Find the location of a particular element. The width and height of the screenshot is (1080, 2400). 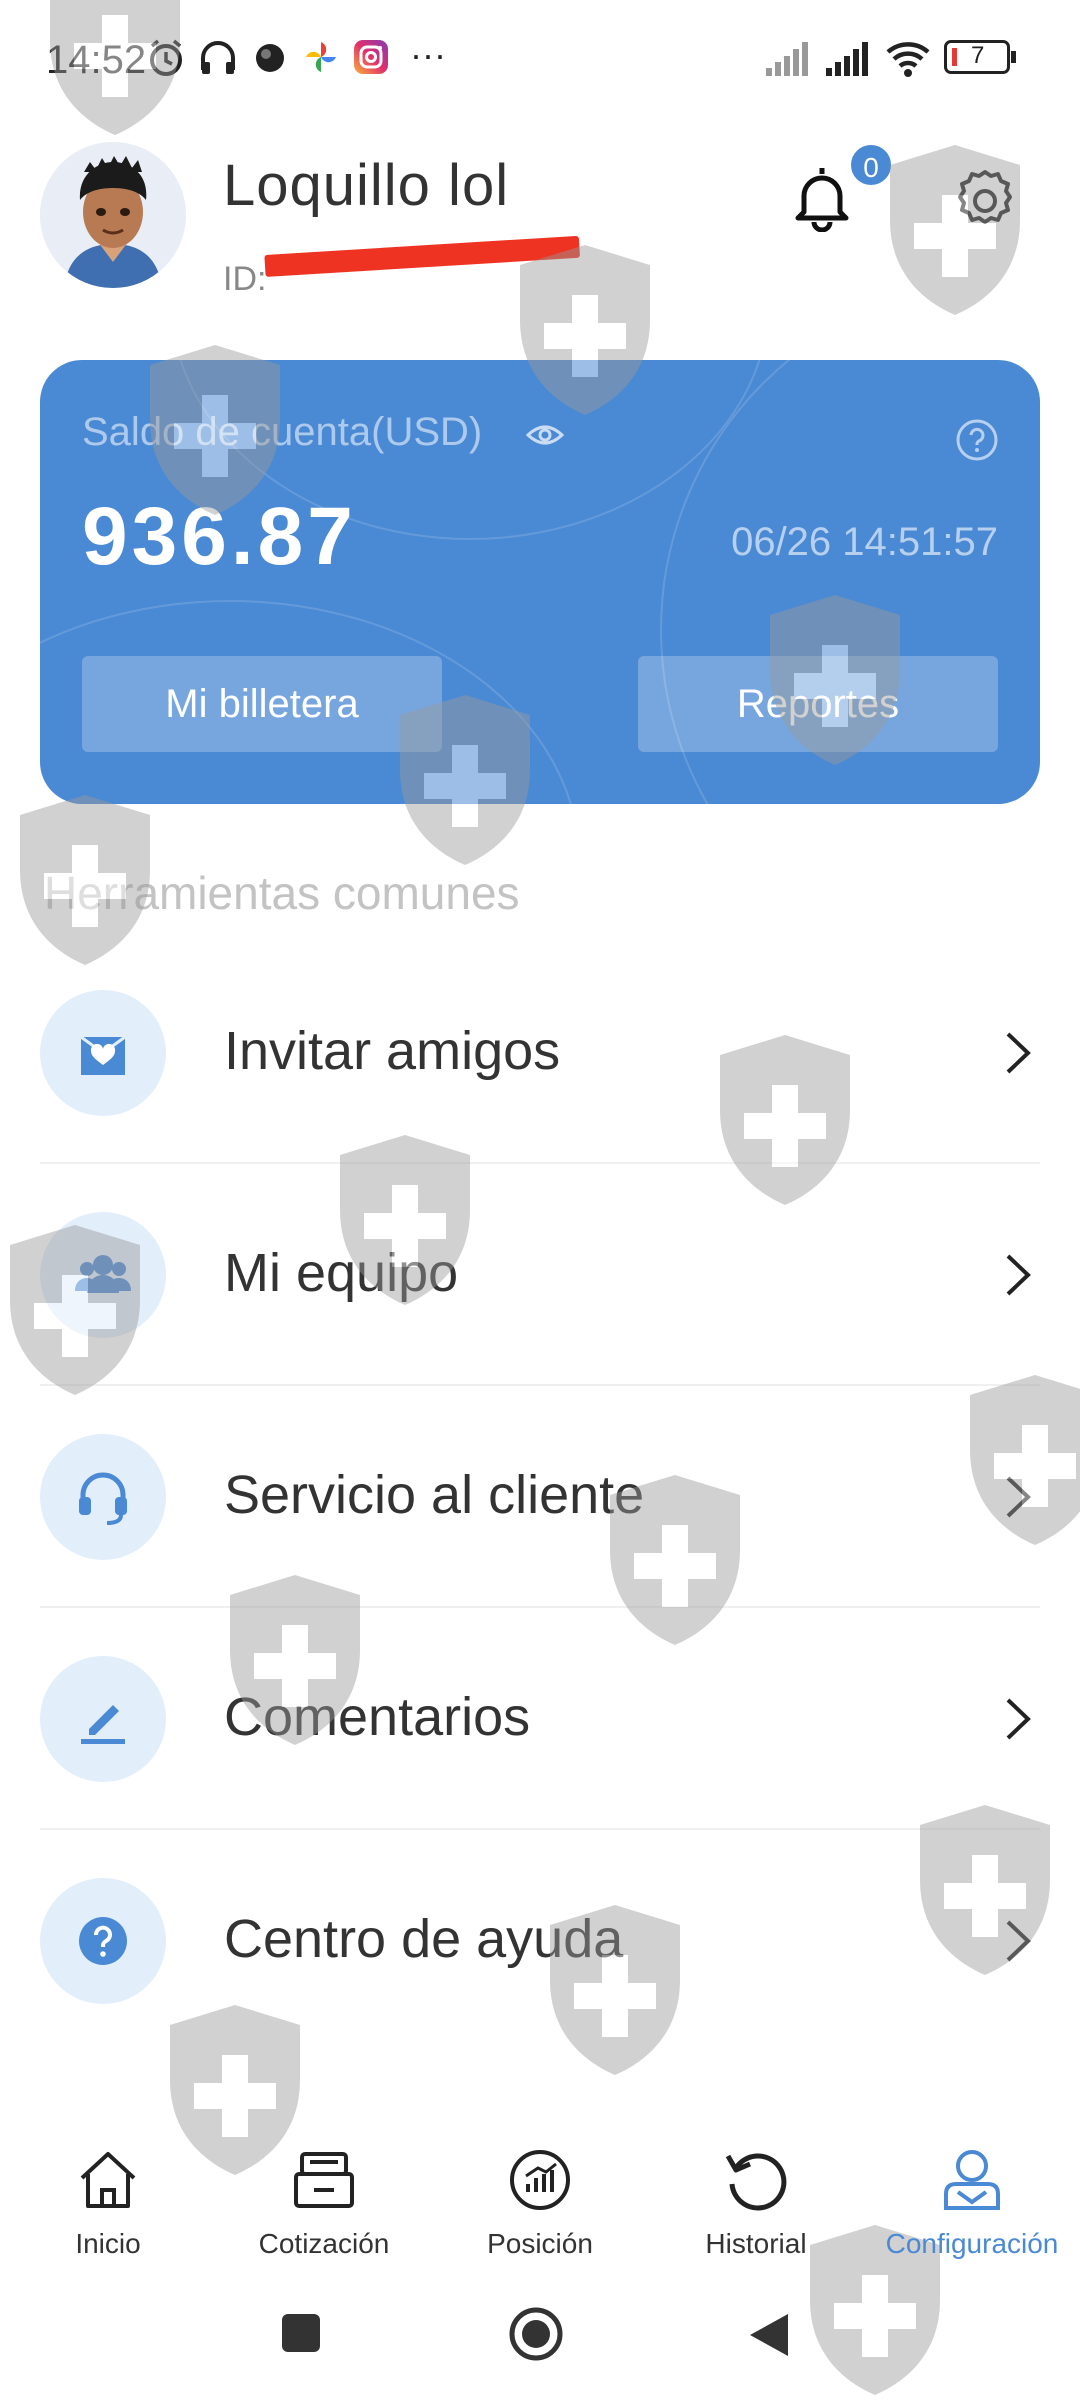

nav-label: Inicio is located at coordinates (108, 2243).